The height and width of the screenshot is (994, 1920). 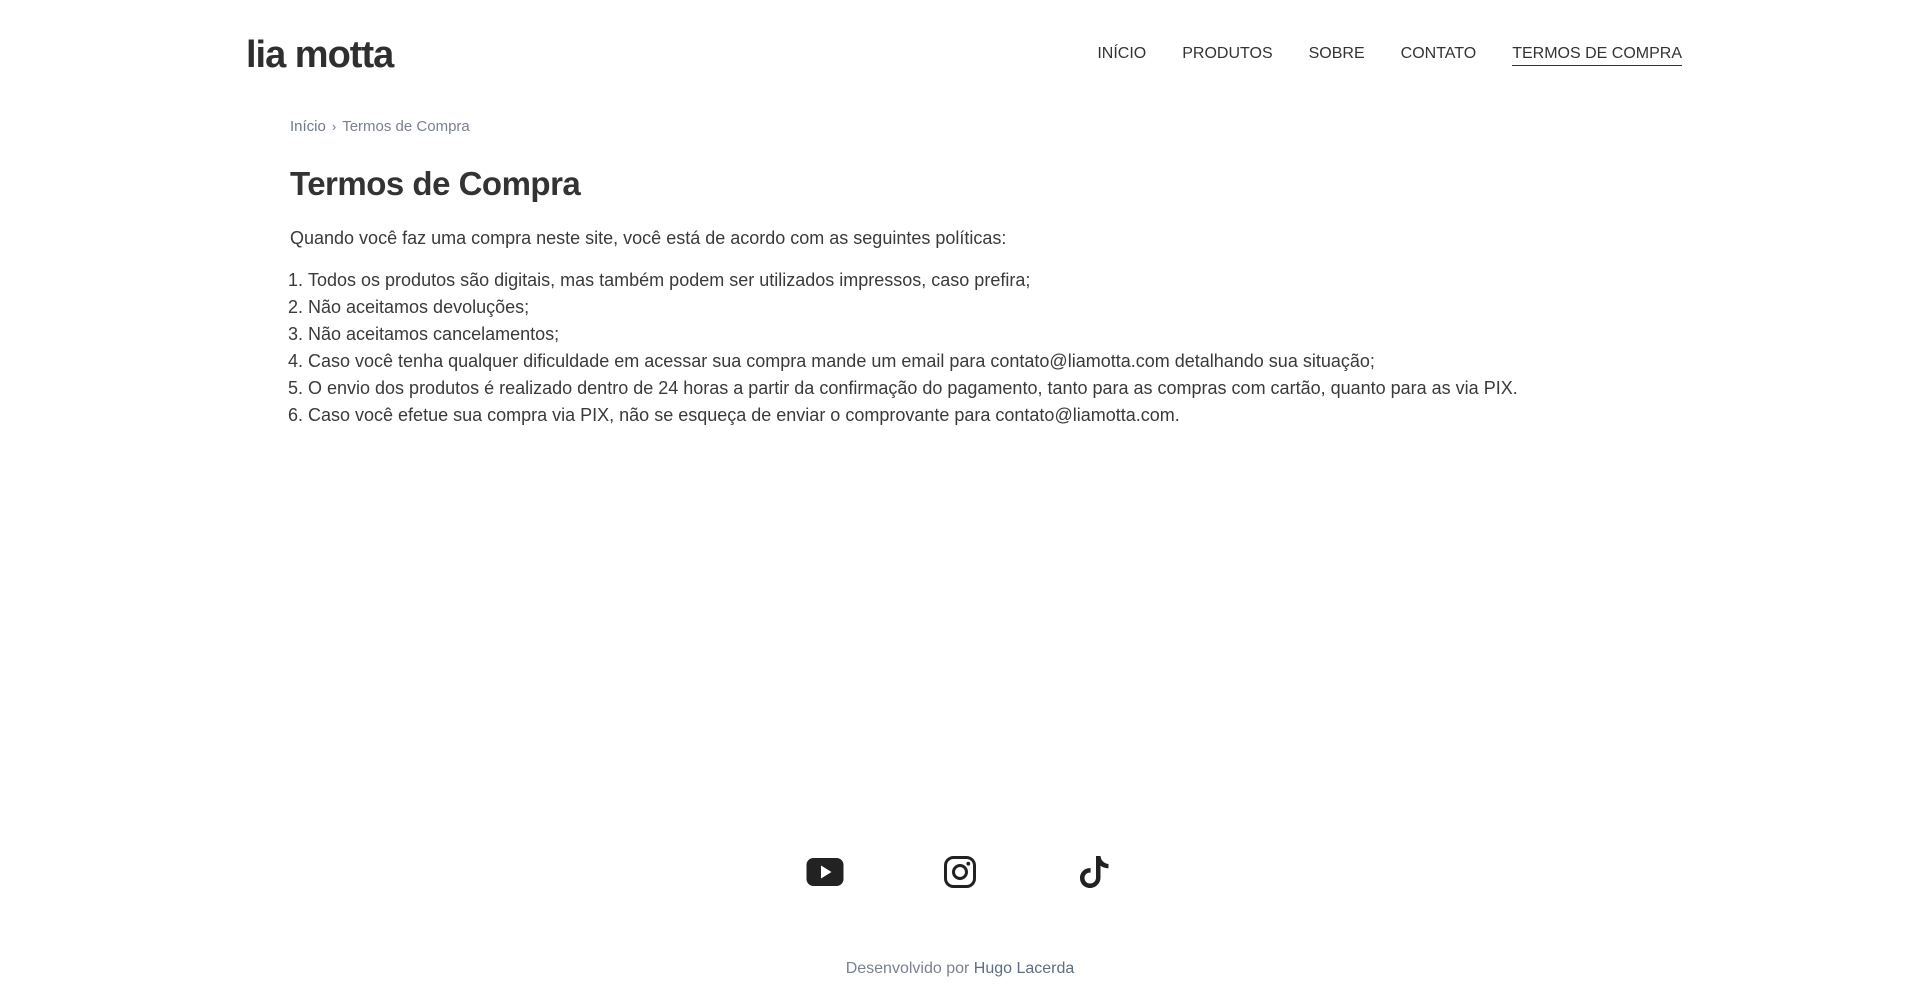 I want to click on nav-item-produtos: PRODUTOS, so click(x=1227, y=55).